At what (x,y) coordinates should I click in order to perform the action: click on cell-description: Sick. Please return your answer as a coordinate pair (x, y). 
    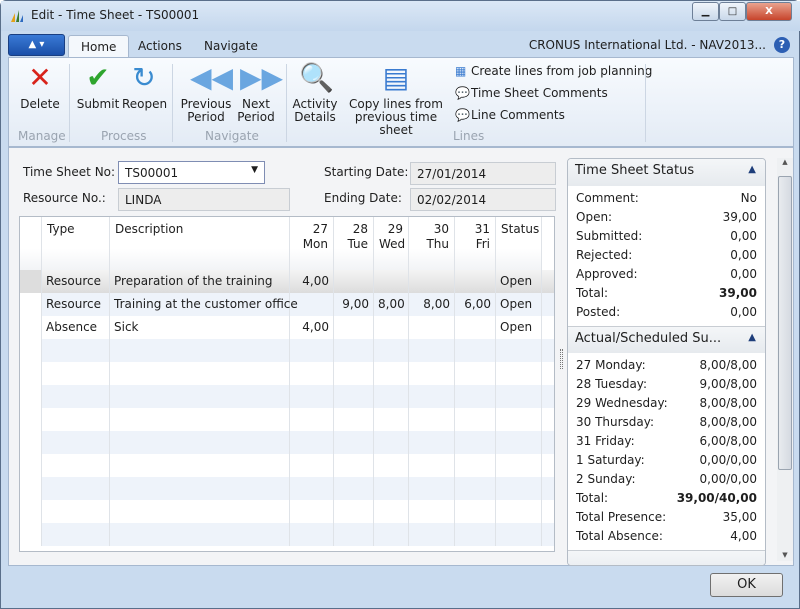
    Looking at the image, I should click on (200, 327).